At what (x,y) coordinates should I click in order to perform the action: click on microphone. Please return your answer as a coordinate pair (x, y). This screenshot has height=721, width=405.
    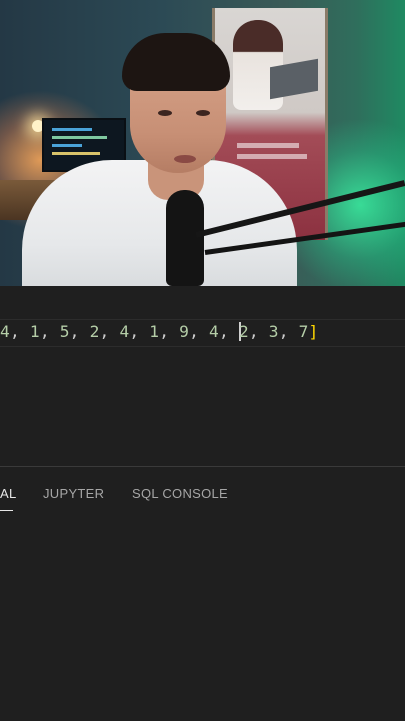
    Looking at the image, I should click on (185, 238).